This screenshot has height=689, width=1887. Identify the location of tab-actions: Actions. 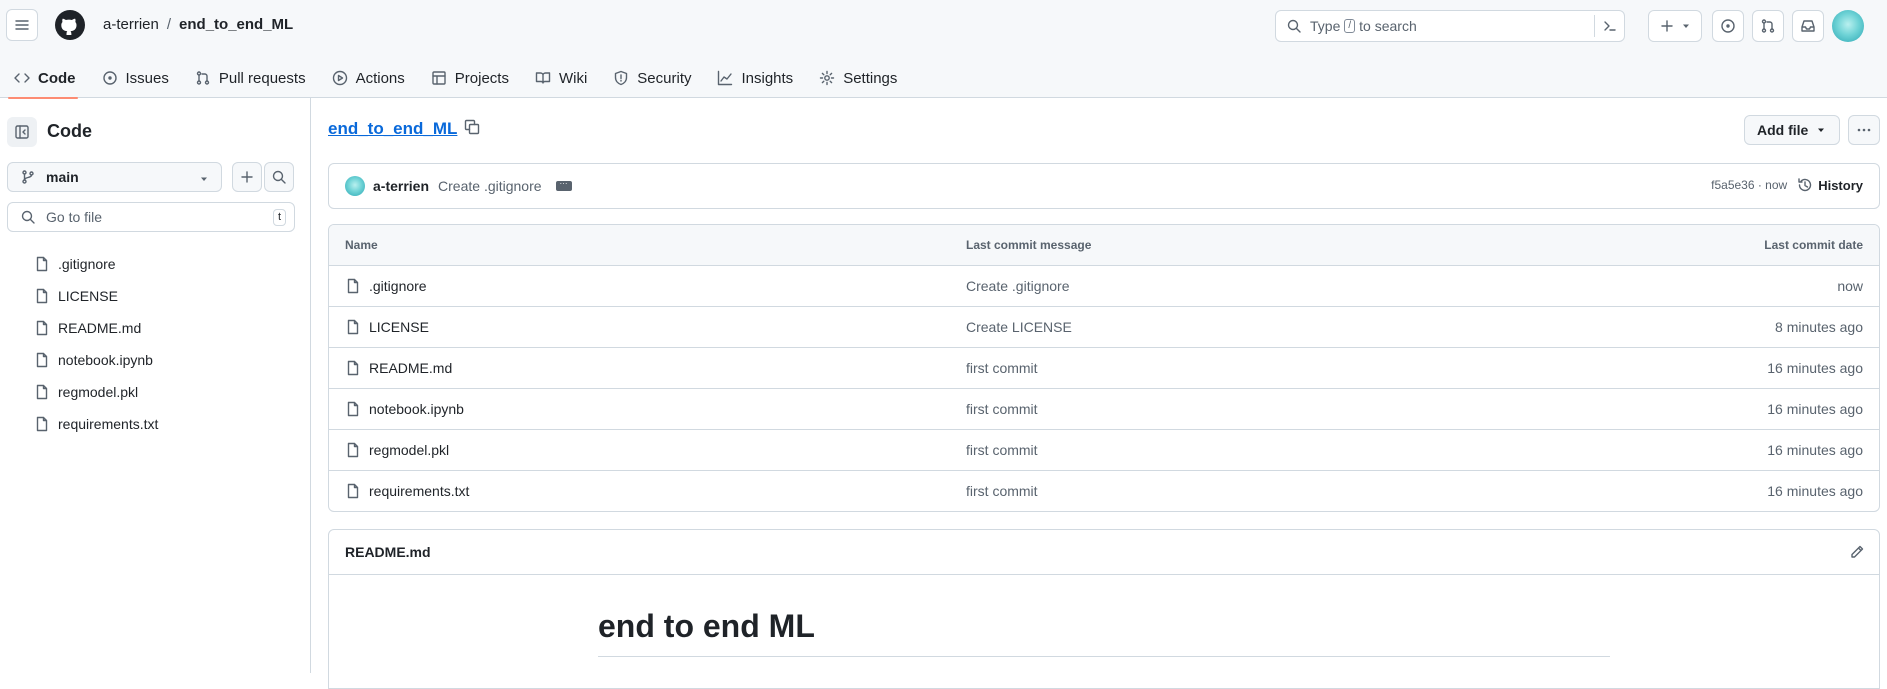
(368, 78).